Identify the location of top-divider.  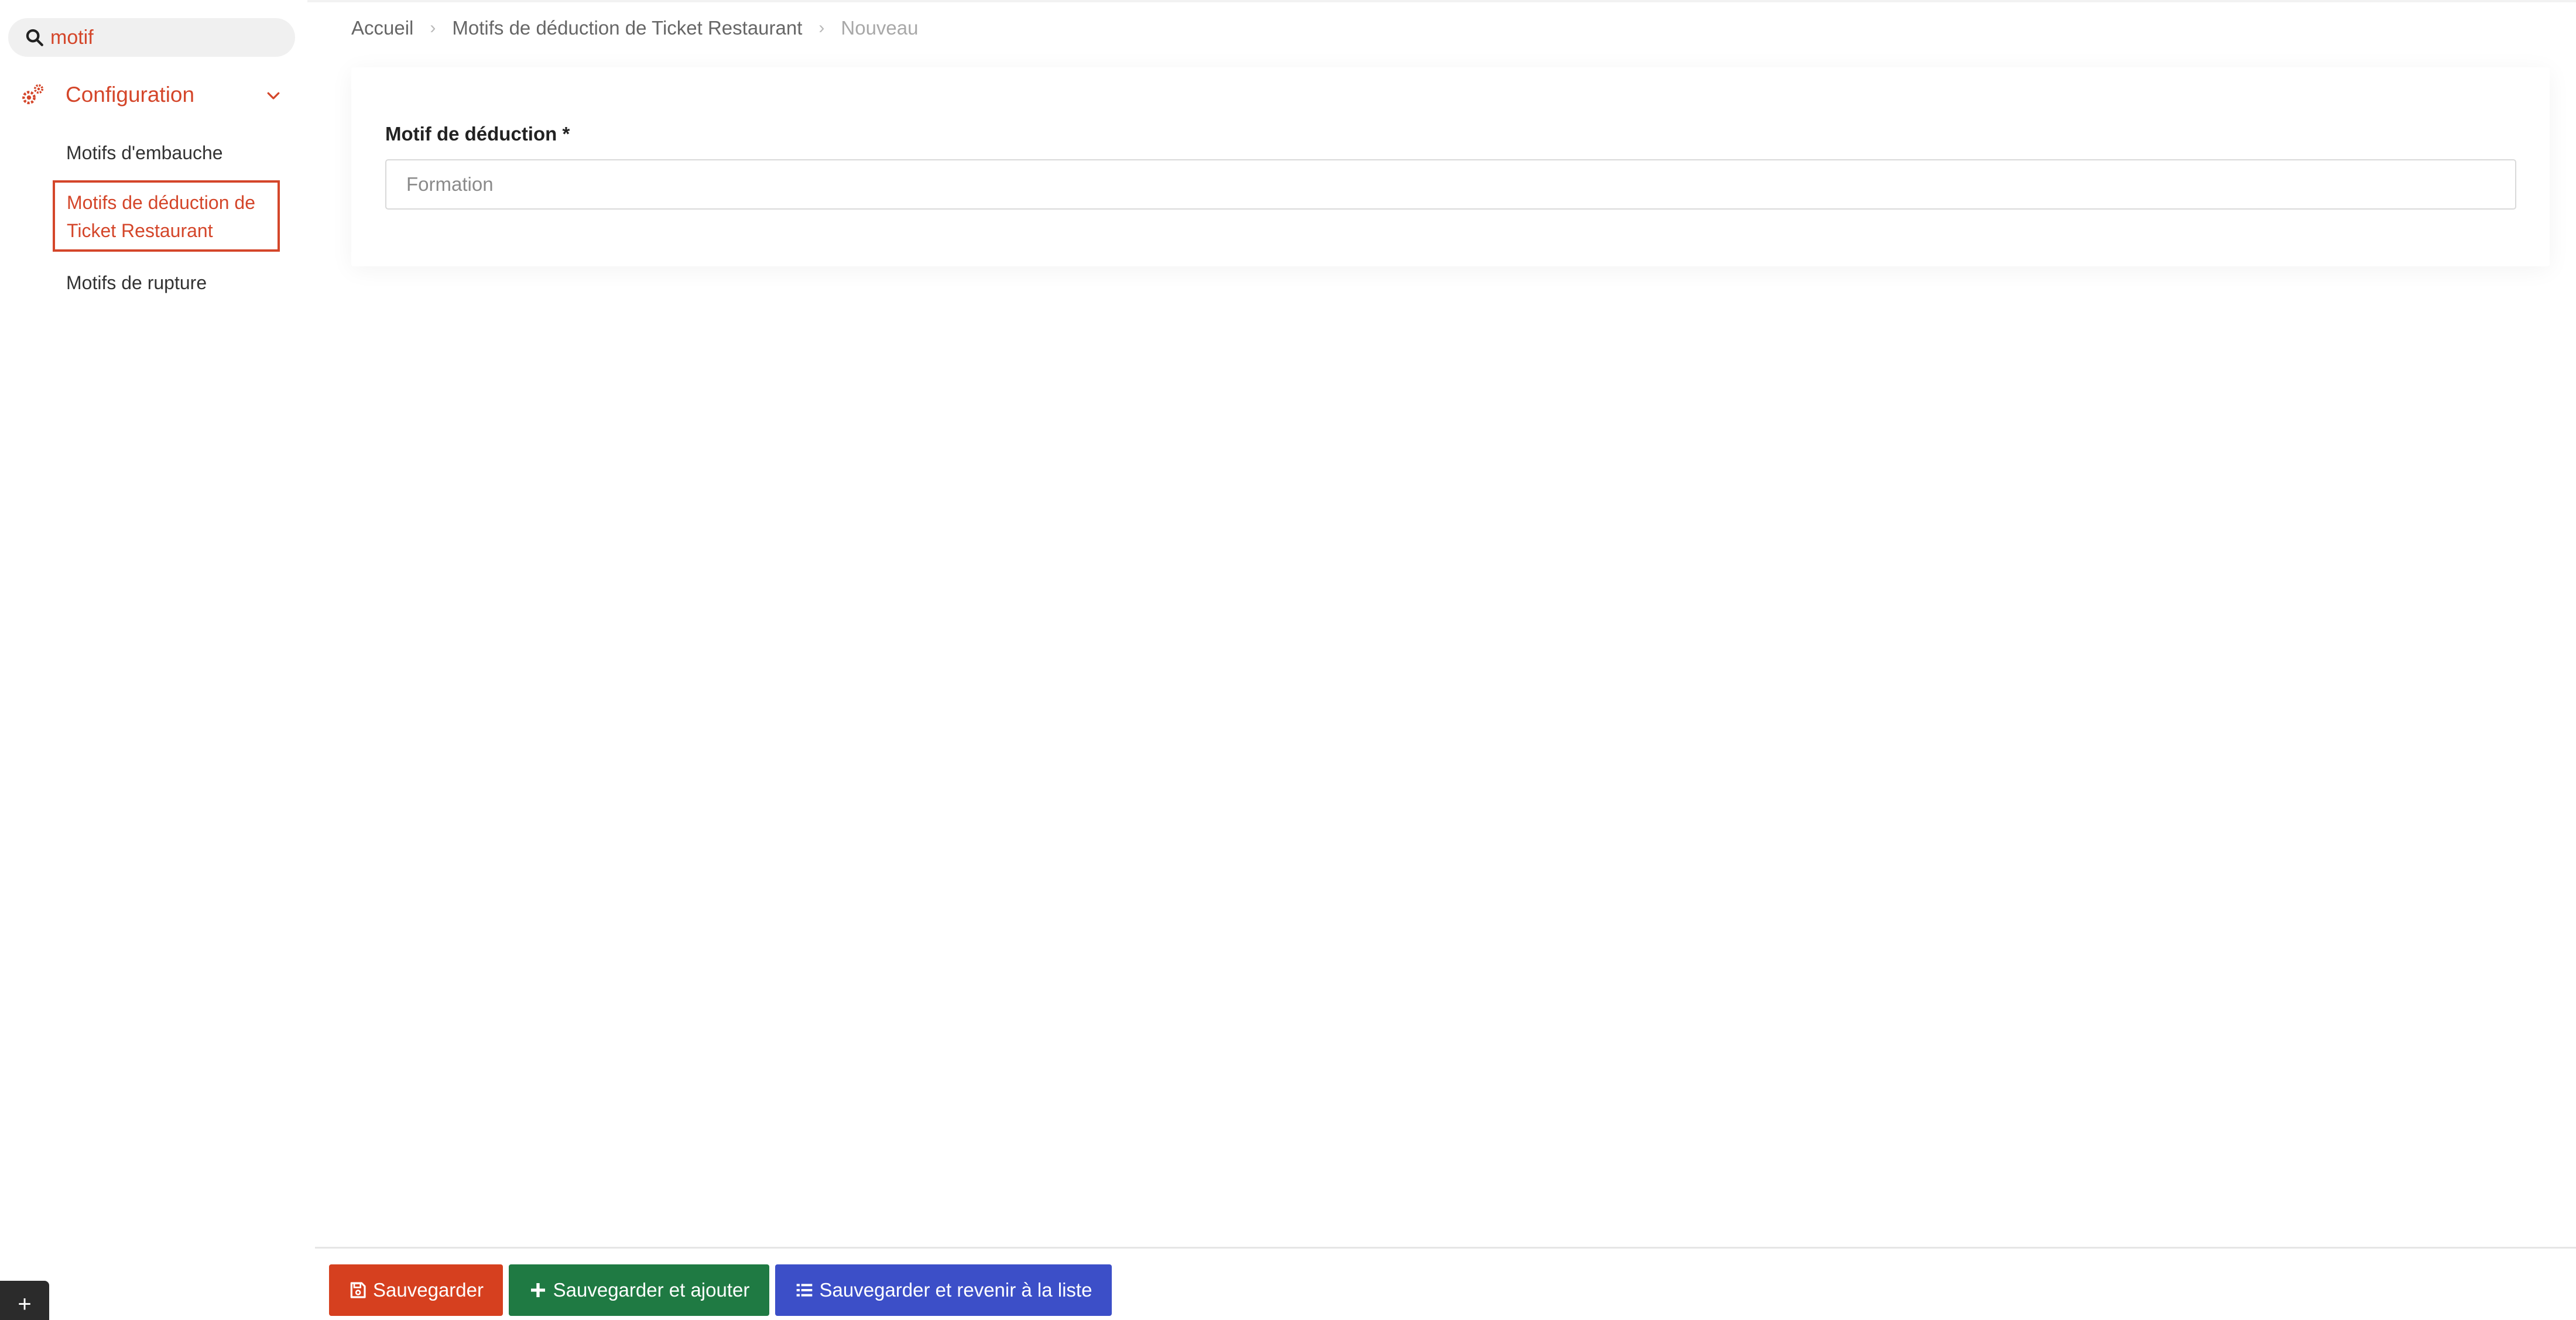
(1442, 1).